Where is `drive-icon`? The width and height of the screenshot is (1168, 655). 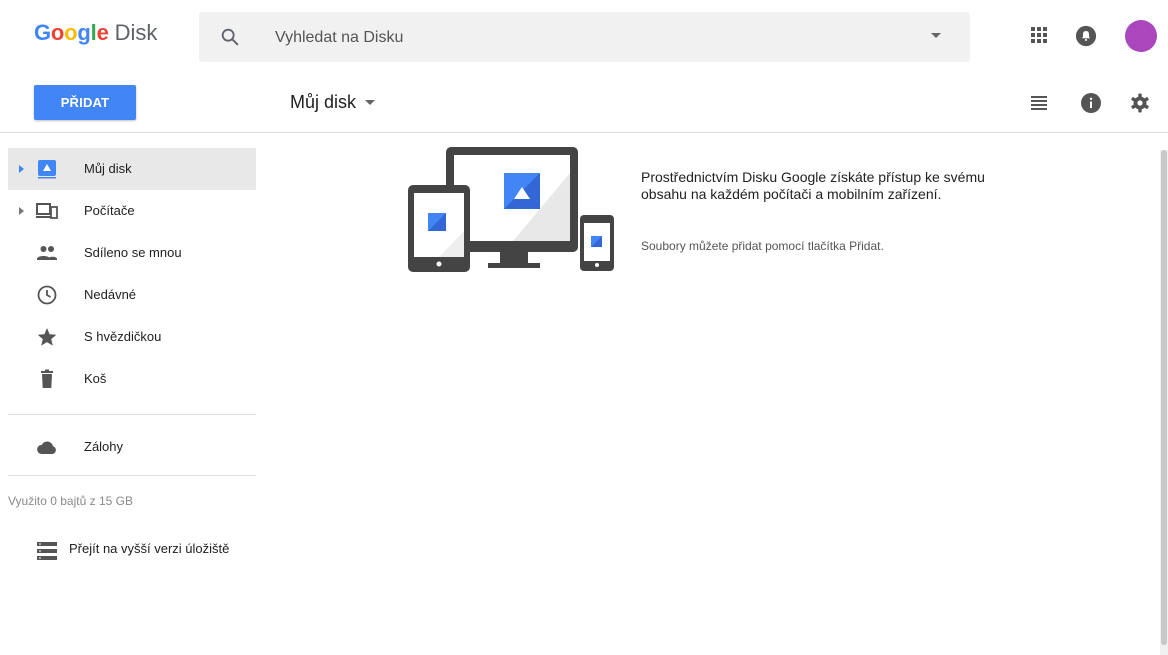
drive-icon is located at coordinates (47, 169).